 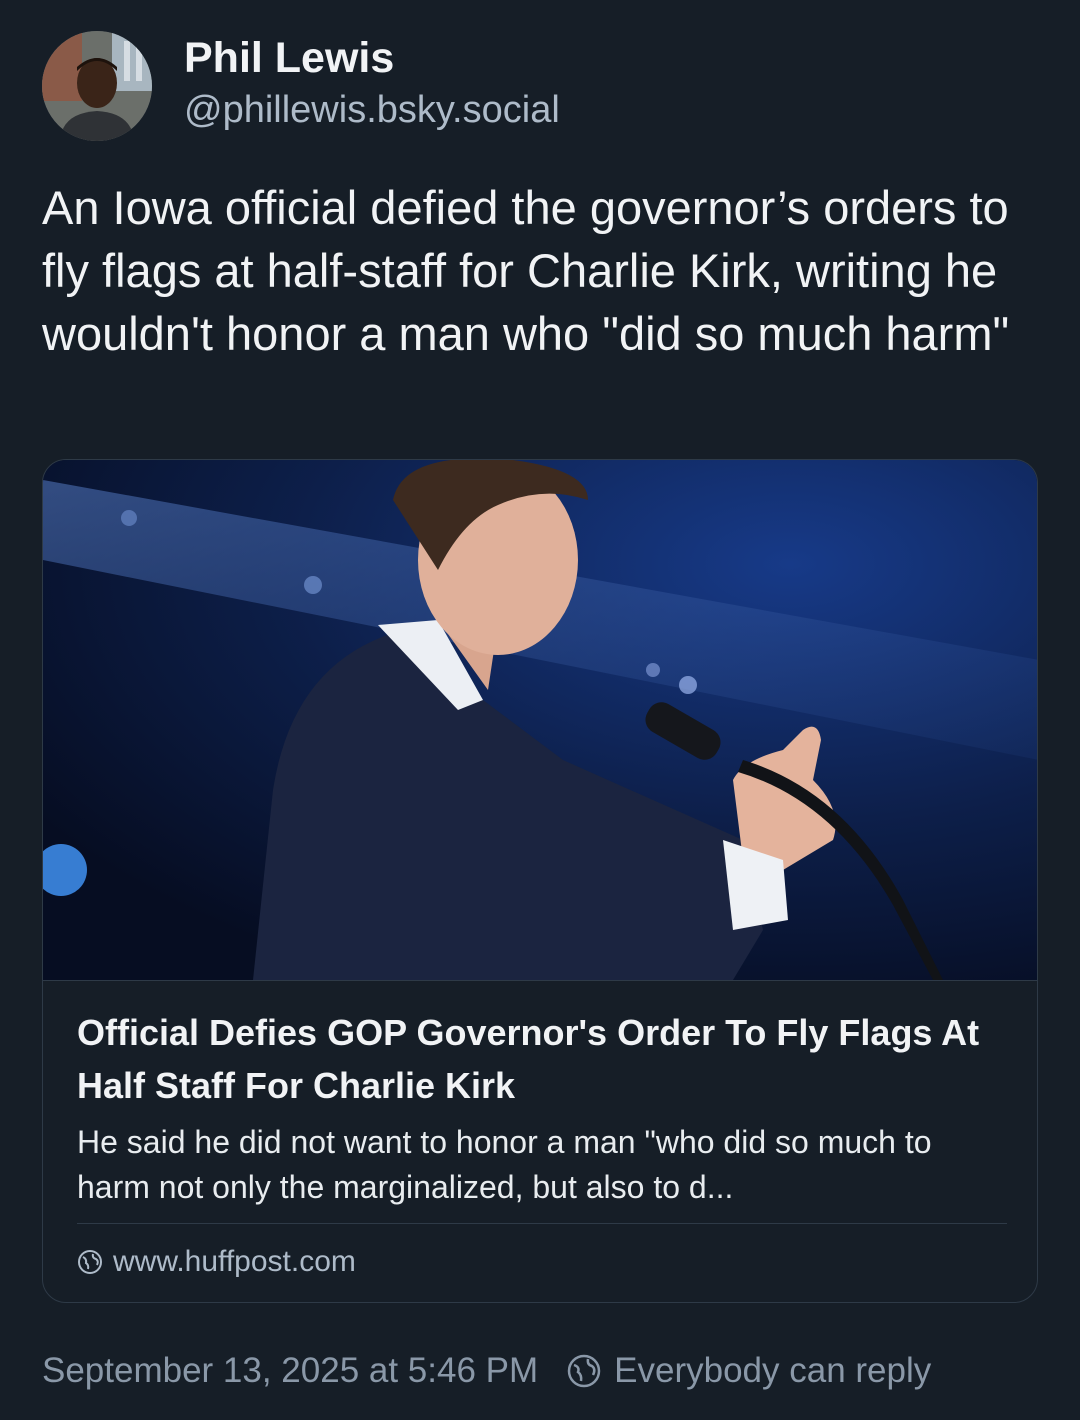 What do you see at coordinates (290, 1370) in the screenshot?
I see `post-timestamp: September 13, 2025 at 5:46 PM` at bounding box center [290, 1370].